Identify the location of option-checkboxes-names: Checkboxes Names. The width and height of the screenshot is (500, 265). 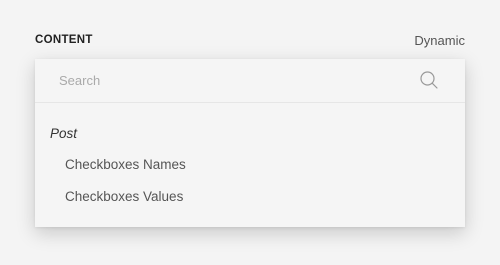
(125, 164).